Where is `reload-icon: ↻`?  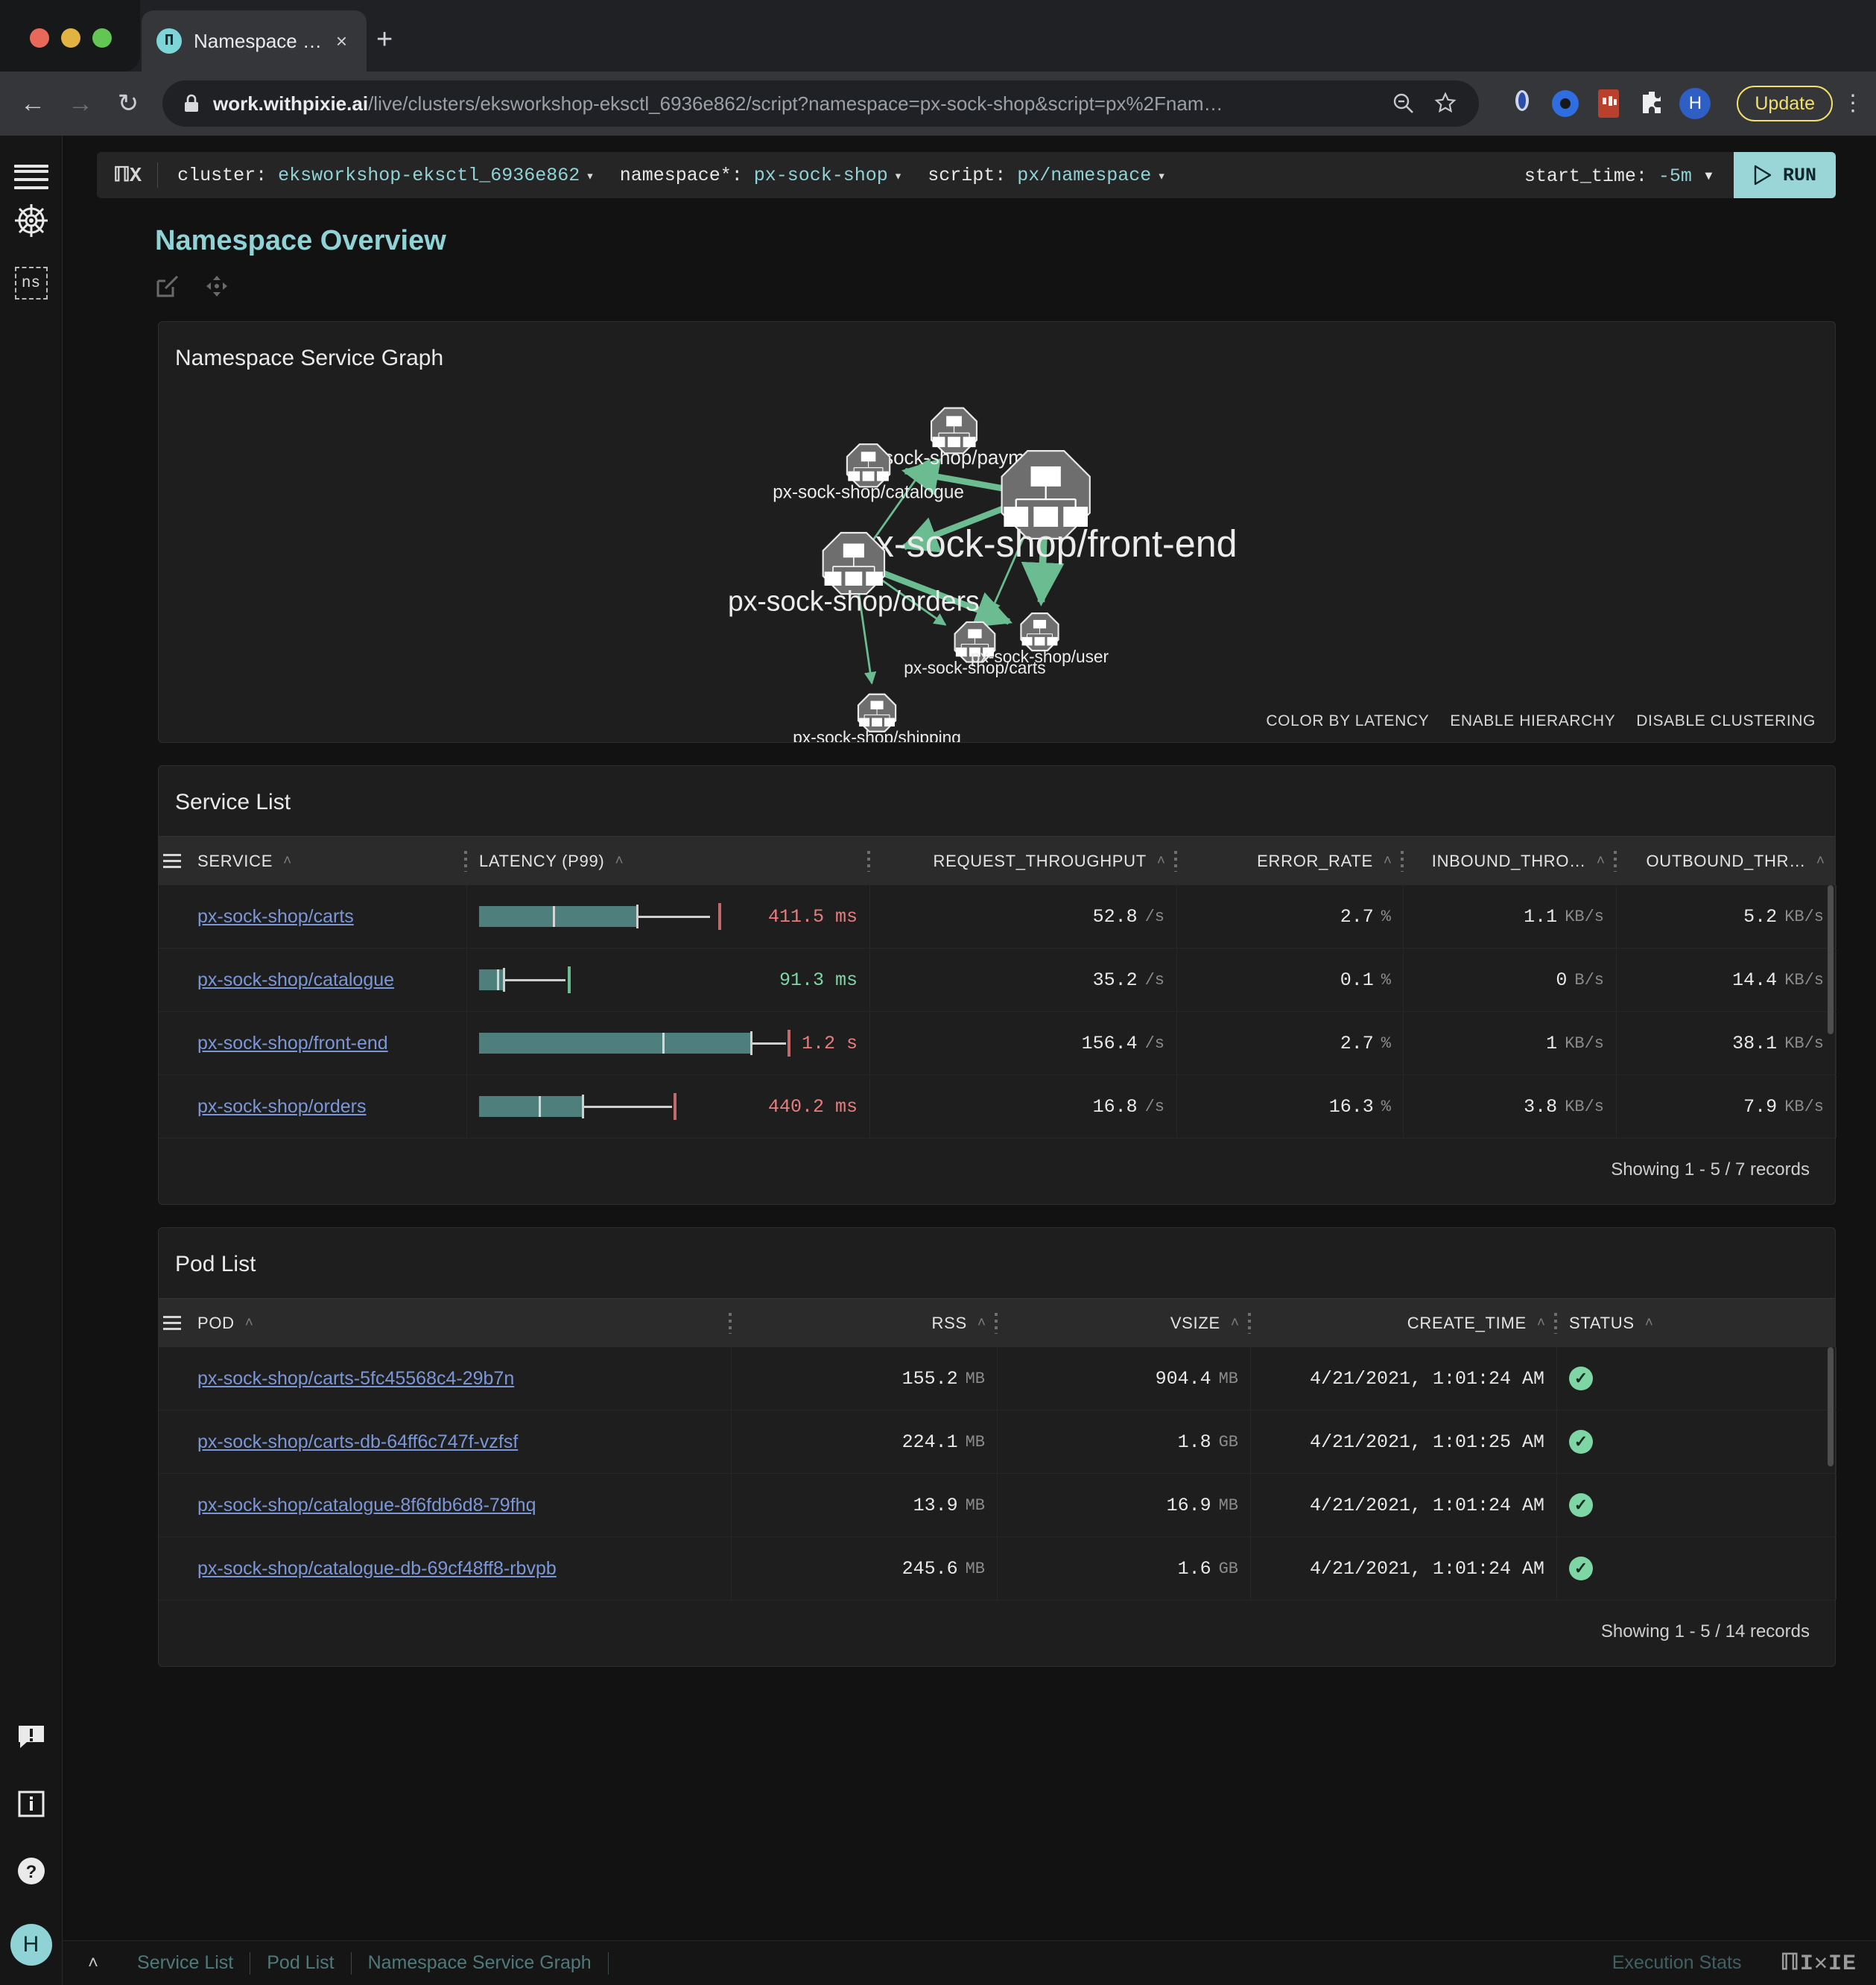 reload-icon: ↻ is located at coordinates (128, 103).